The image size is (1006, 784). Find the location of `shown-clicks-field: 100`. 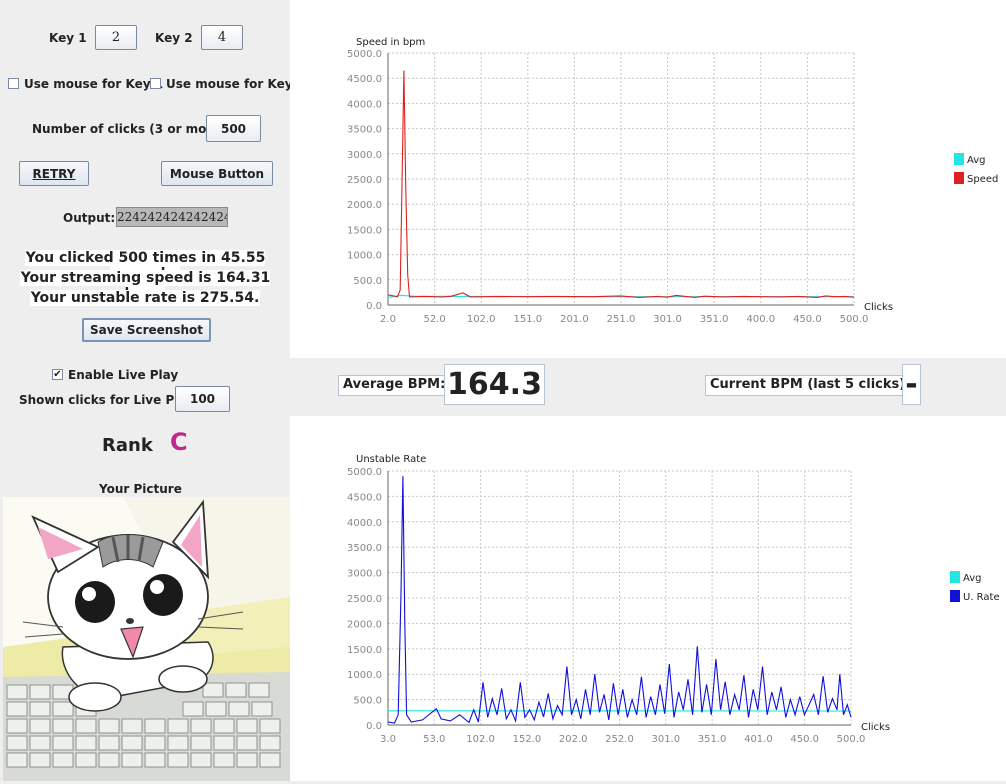

shown-clicks-field: 100 is located at coordinates (202, 399).